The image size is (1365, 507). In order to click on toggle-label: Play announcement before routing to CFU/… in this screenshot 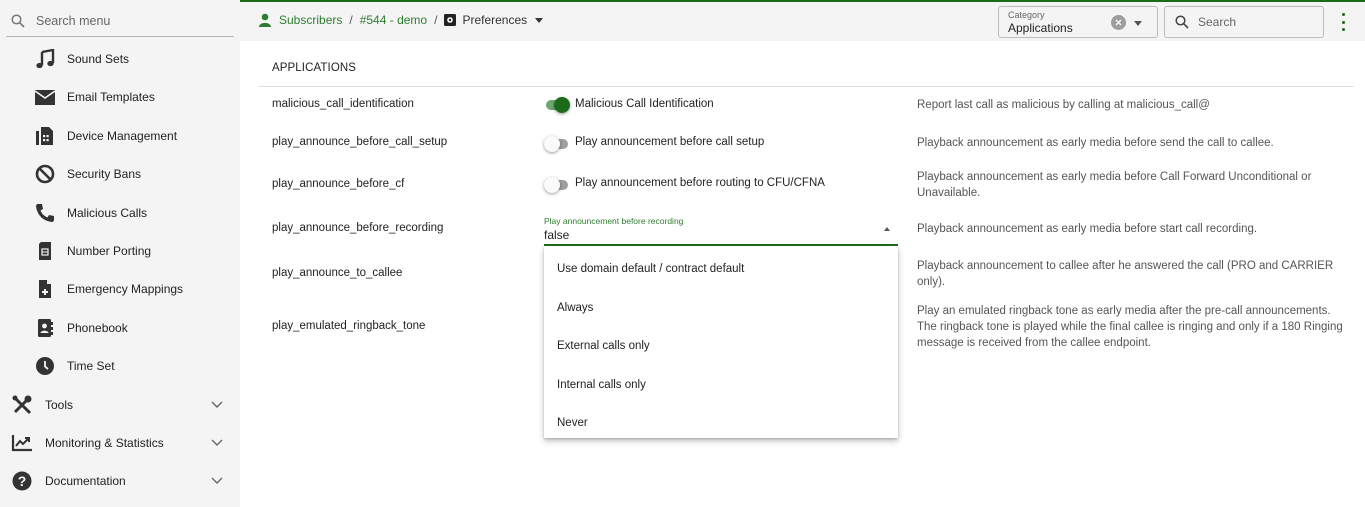, I will do `click(700, 183)`.